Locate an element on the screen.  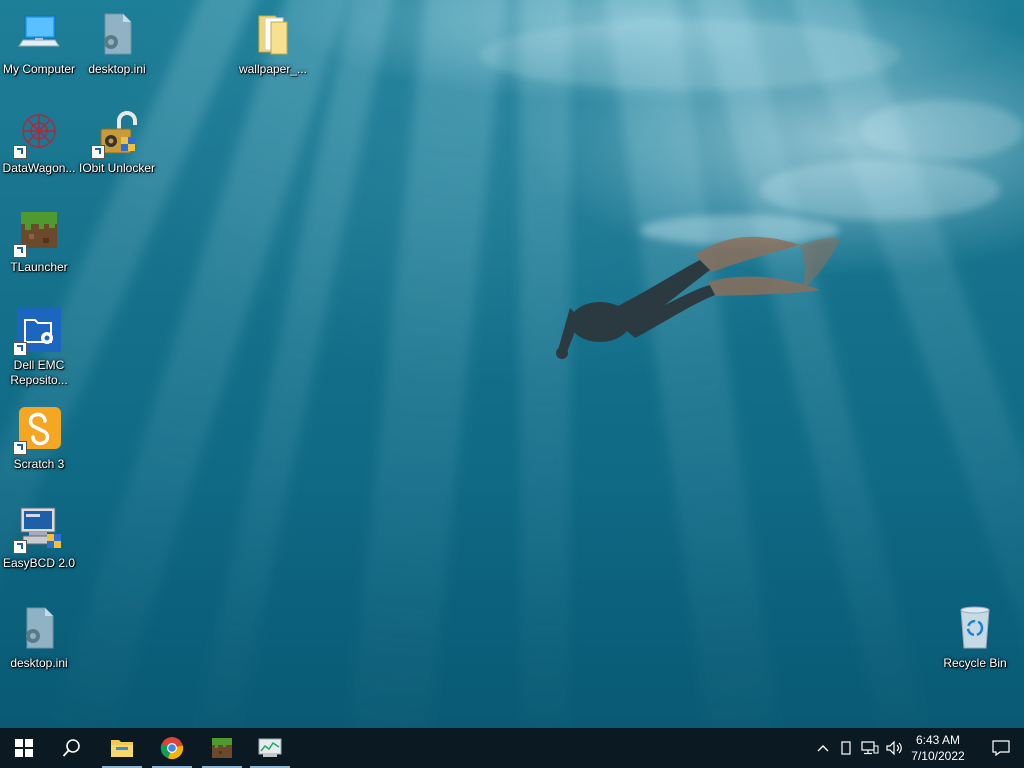
chrome-icon is located at coordinates (172, 748).